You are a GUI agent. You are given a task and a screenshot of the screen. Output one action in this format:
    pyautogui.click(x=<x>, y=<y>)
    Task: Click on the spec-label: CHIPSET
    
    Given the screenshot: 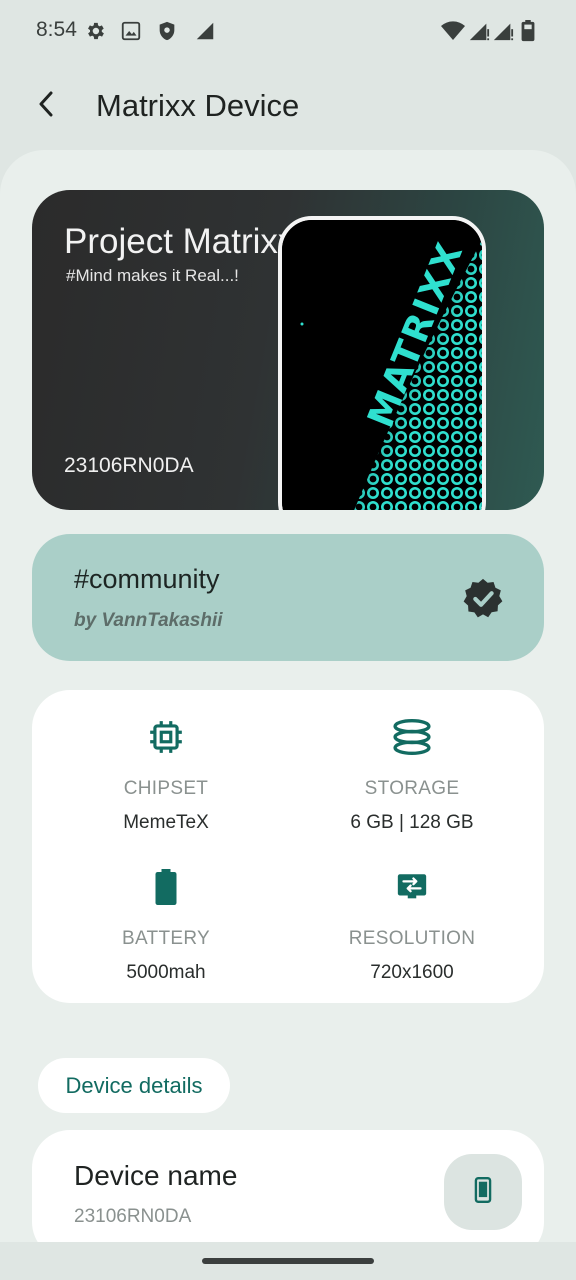 What is the action you would take?
    pyautogui.click(x=166, y=788)
    